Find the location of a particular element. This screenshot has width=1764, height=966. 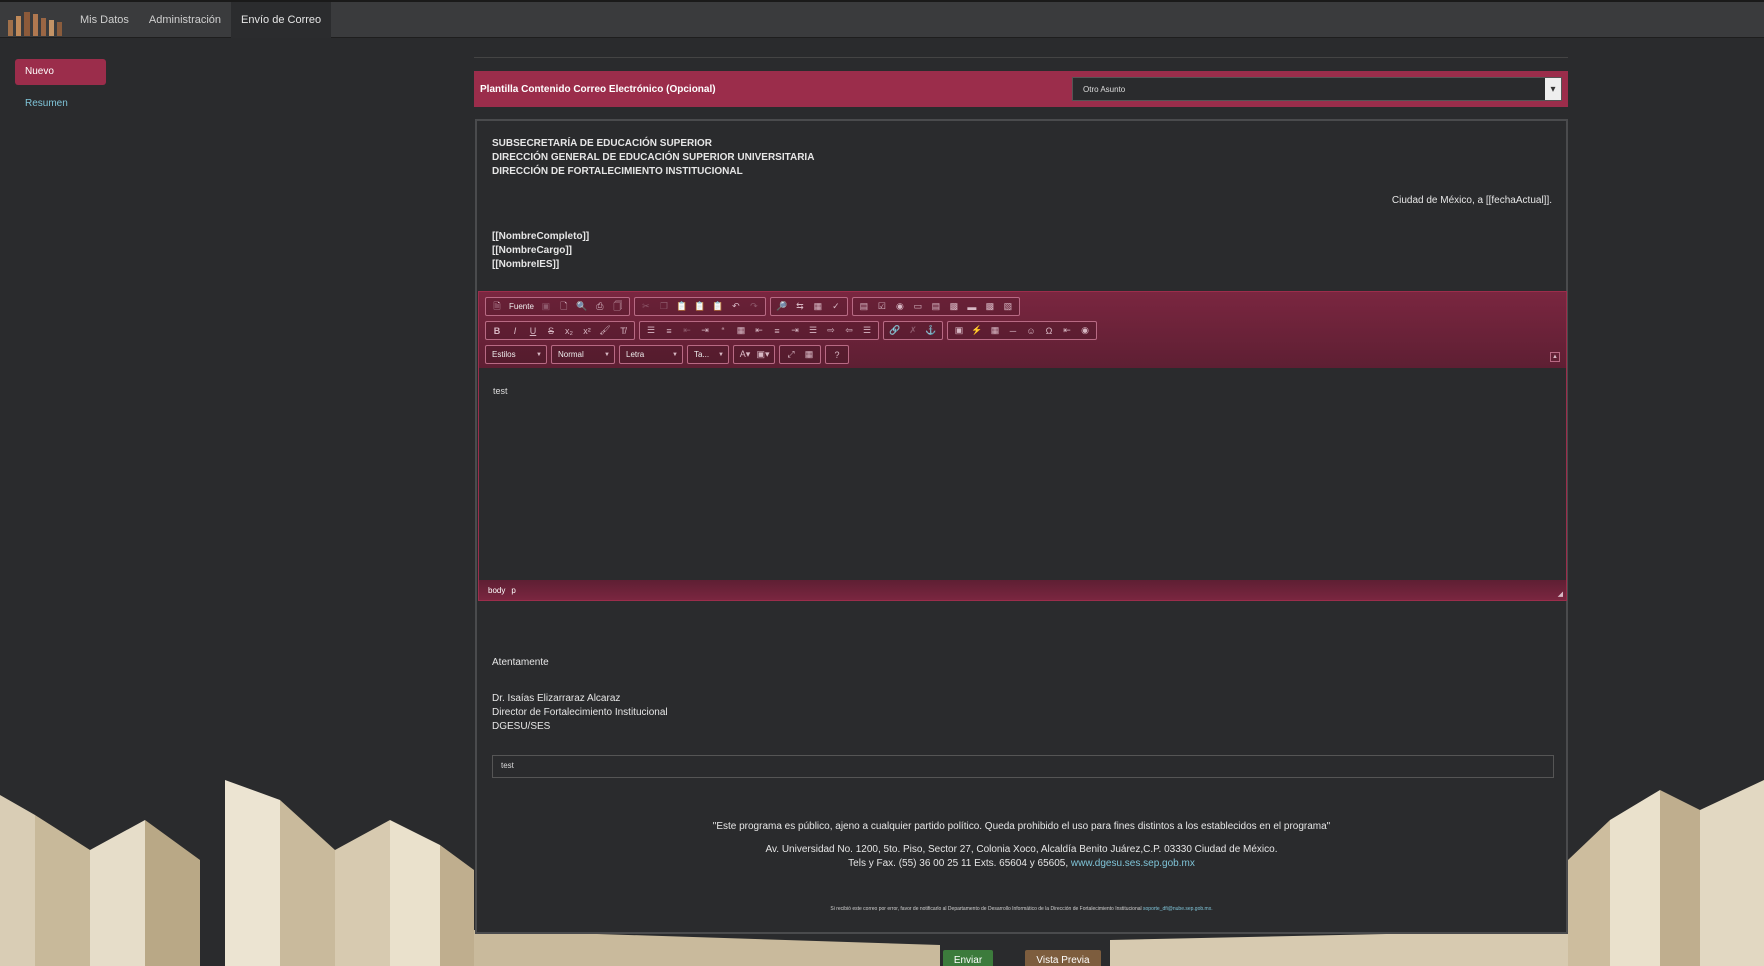

sidebar-item-resumen: Resumen is located at coordinates (60, 104).